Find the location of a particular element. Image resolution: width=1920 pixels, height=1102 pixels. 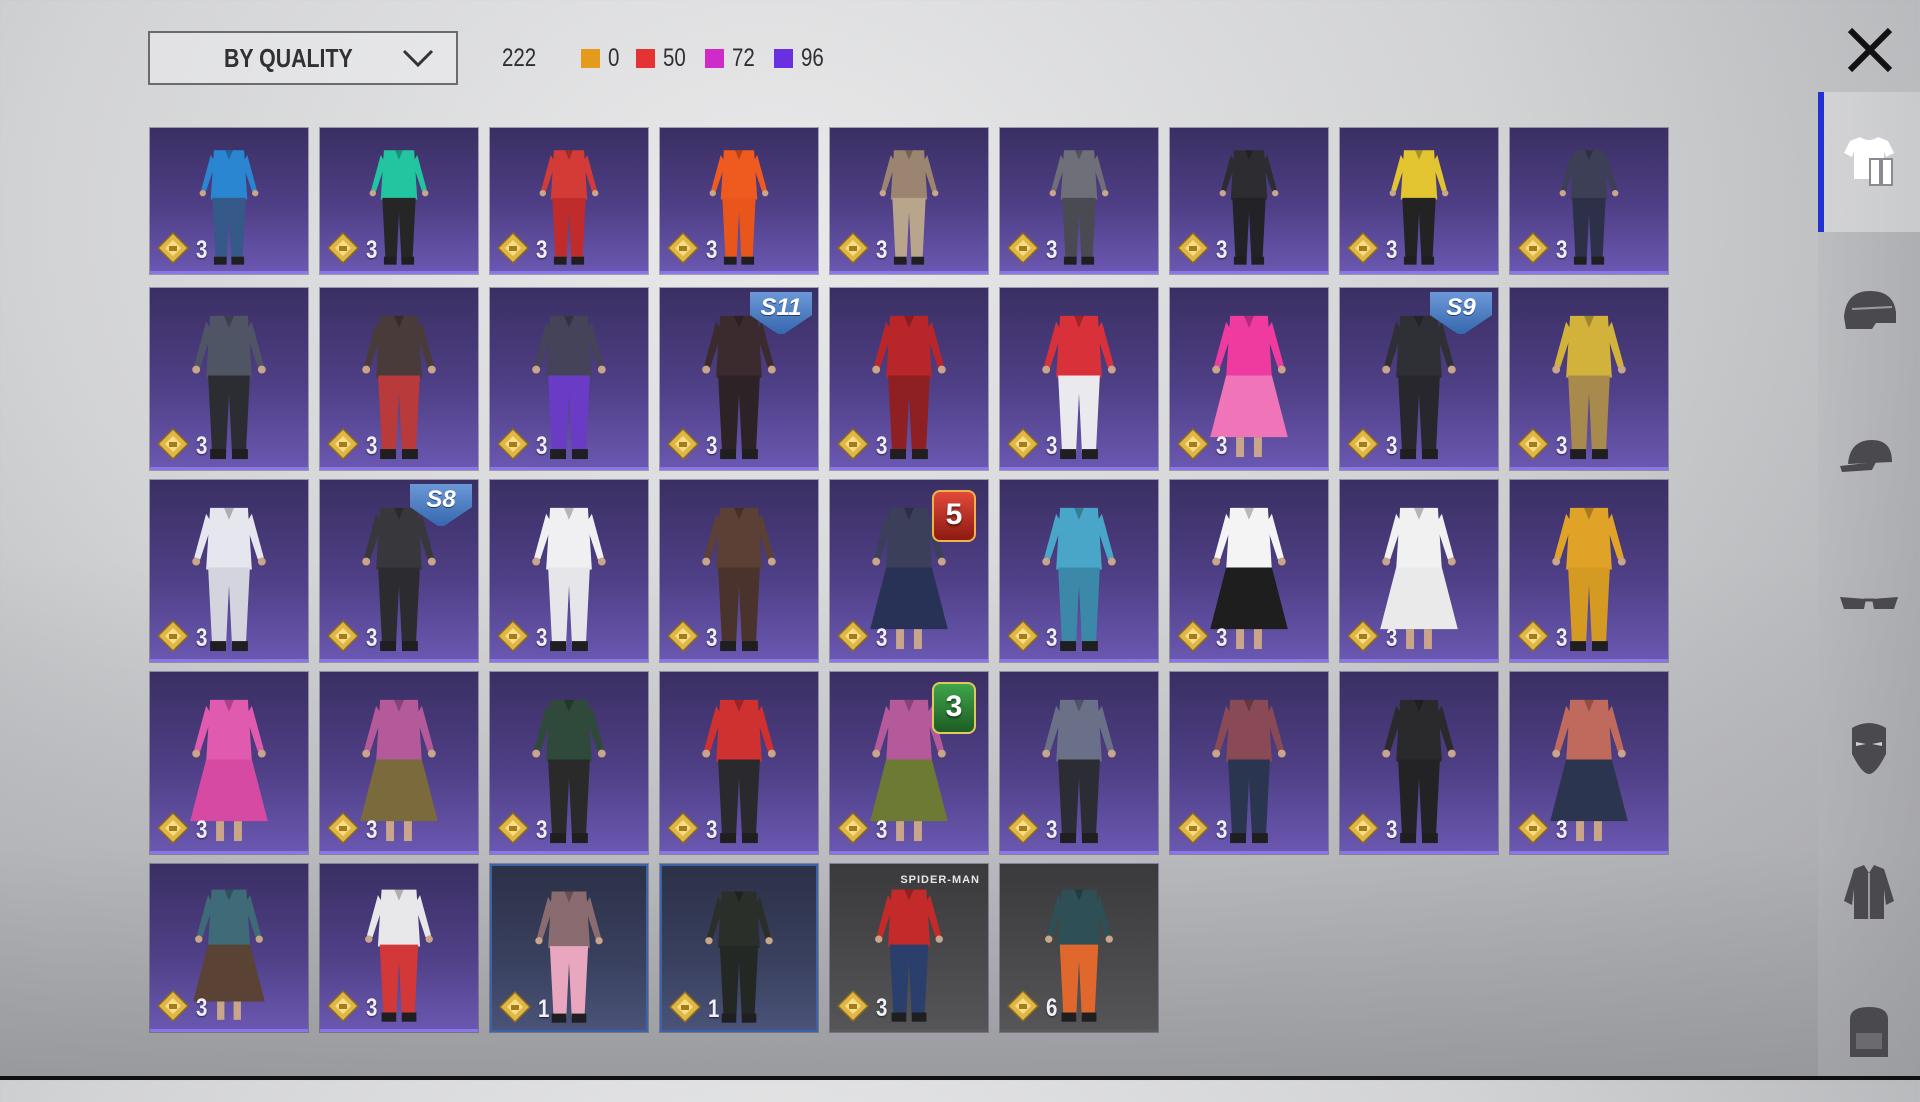

close-button is located at coordinates (1870, 50).